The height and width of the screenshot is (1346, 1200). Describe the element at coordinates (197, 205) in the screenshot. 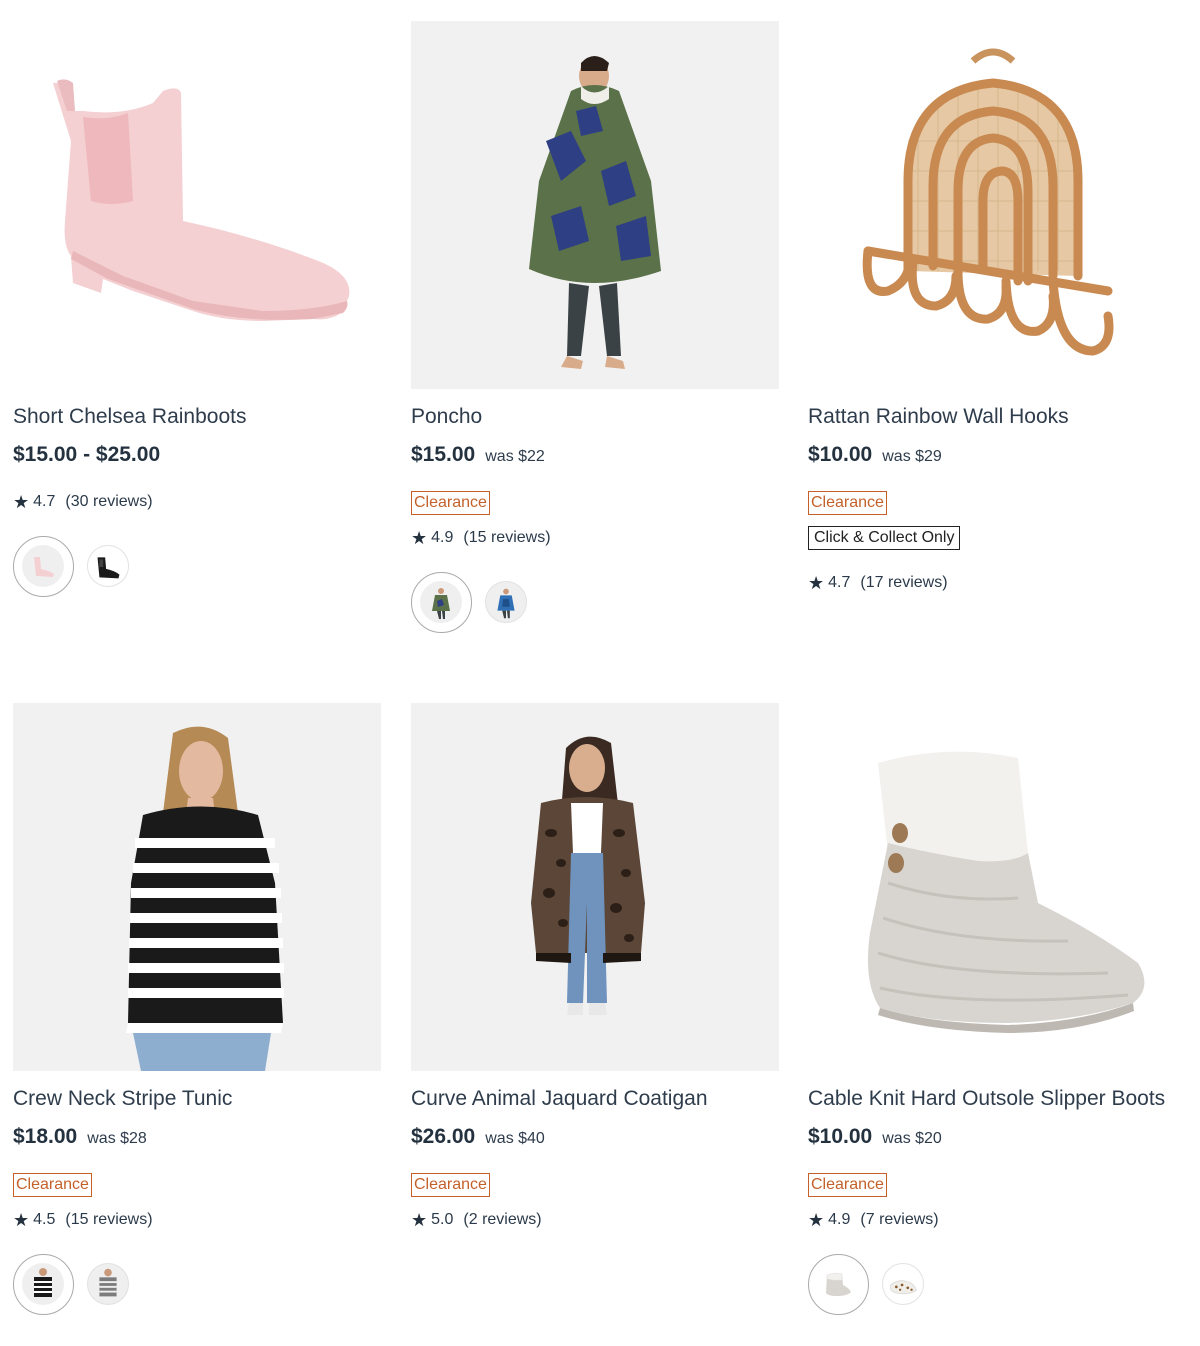

I see `product-image-rainboots` at that location.